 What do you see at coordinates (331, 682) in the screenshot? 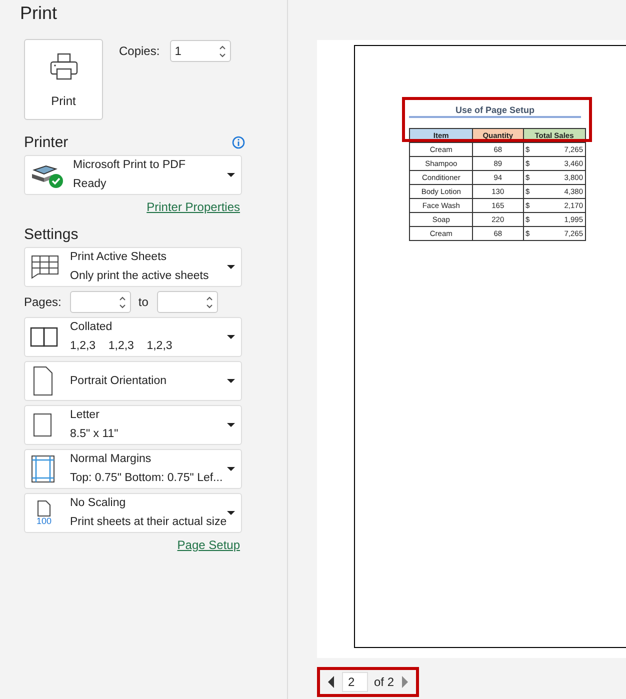
I see `previous-page-icon` at bounding box center [331, 682].